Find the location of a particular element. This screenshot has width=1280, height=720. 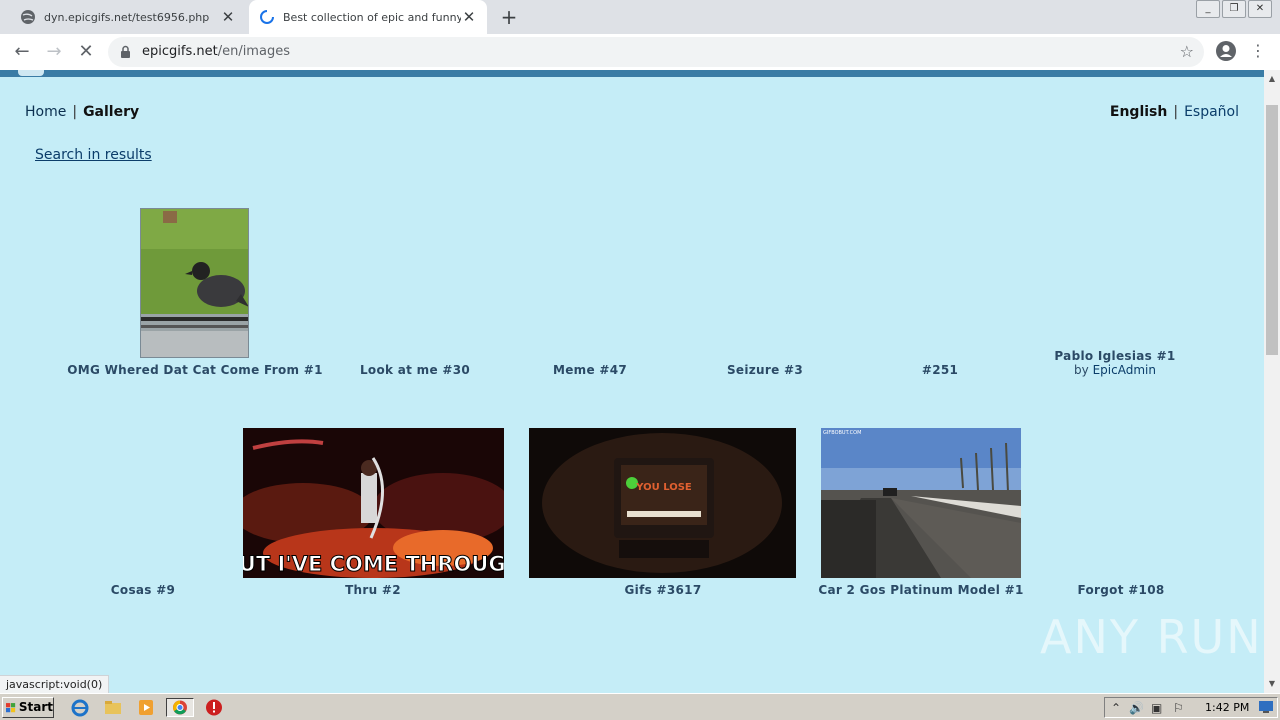

crow-thumbnail-image is located at coordinates (194, 283).